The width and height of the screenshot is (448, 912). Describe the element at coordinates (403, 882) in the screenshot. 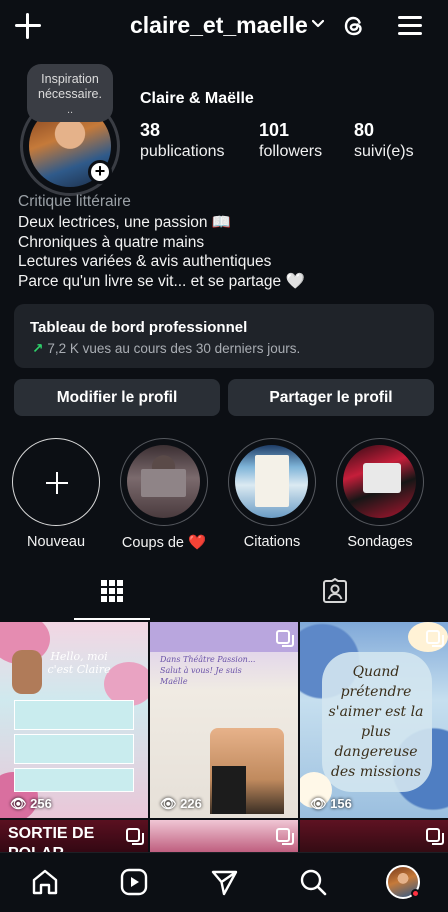

I see `profile-avatar` at that location.